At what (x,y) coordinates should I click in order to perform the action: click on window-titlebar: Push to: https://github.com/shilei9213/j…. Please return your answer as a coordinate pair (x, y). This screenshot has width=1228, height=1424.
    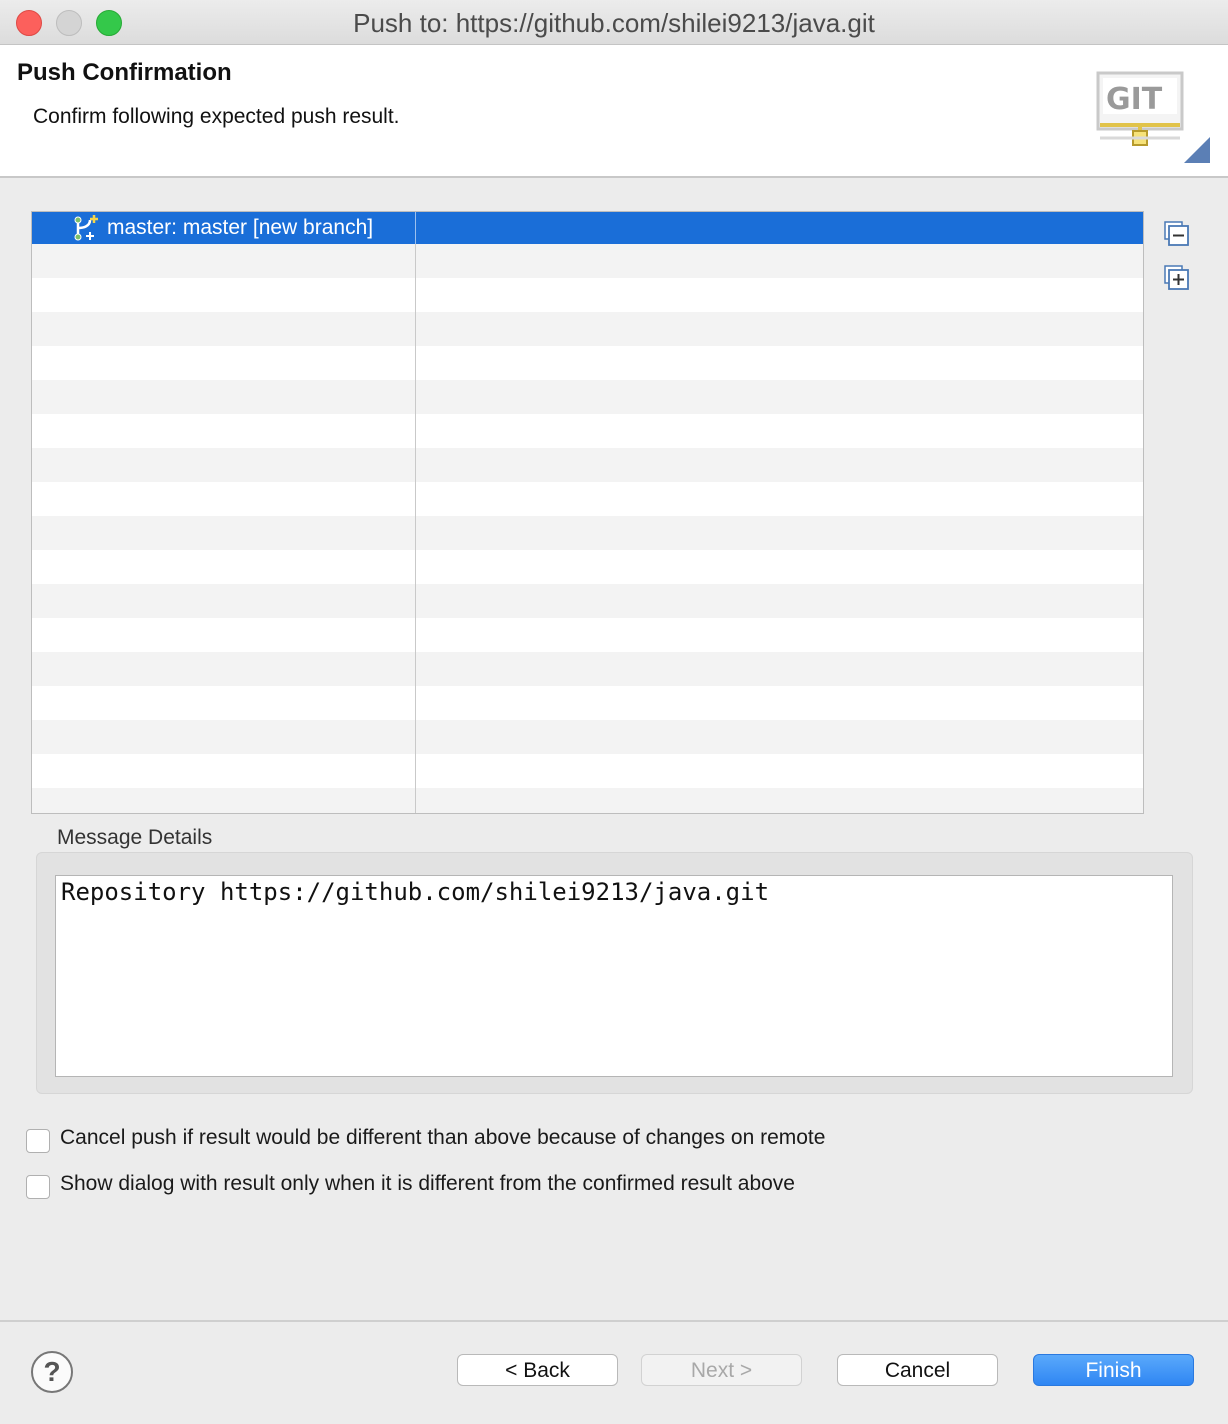
    Looking at the image, I should click on (614, 22).